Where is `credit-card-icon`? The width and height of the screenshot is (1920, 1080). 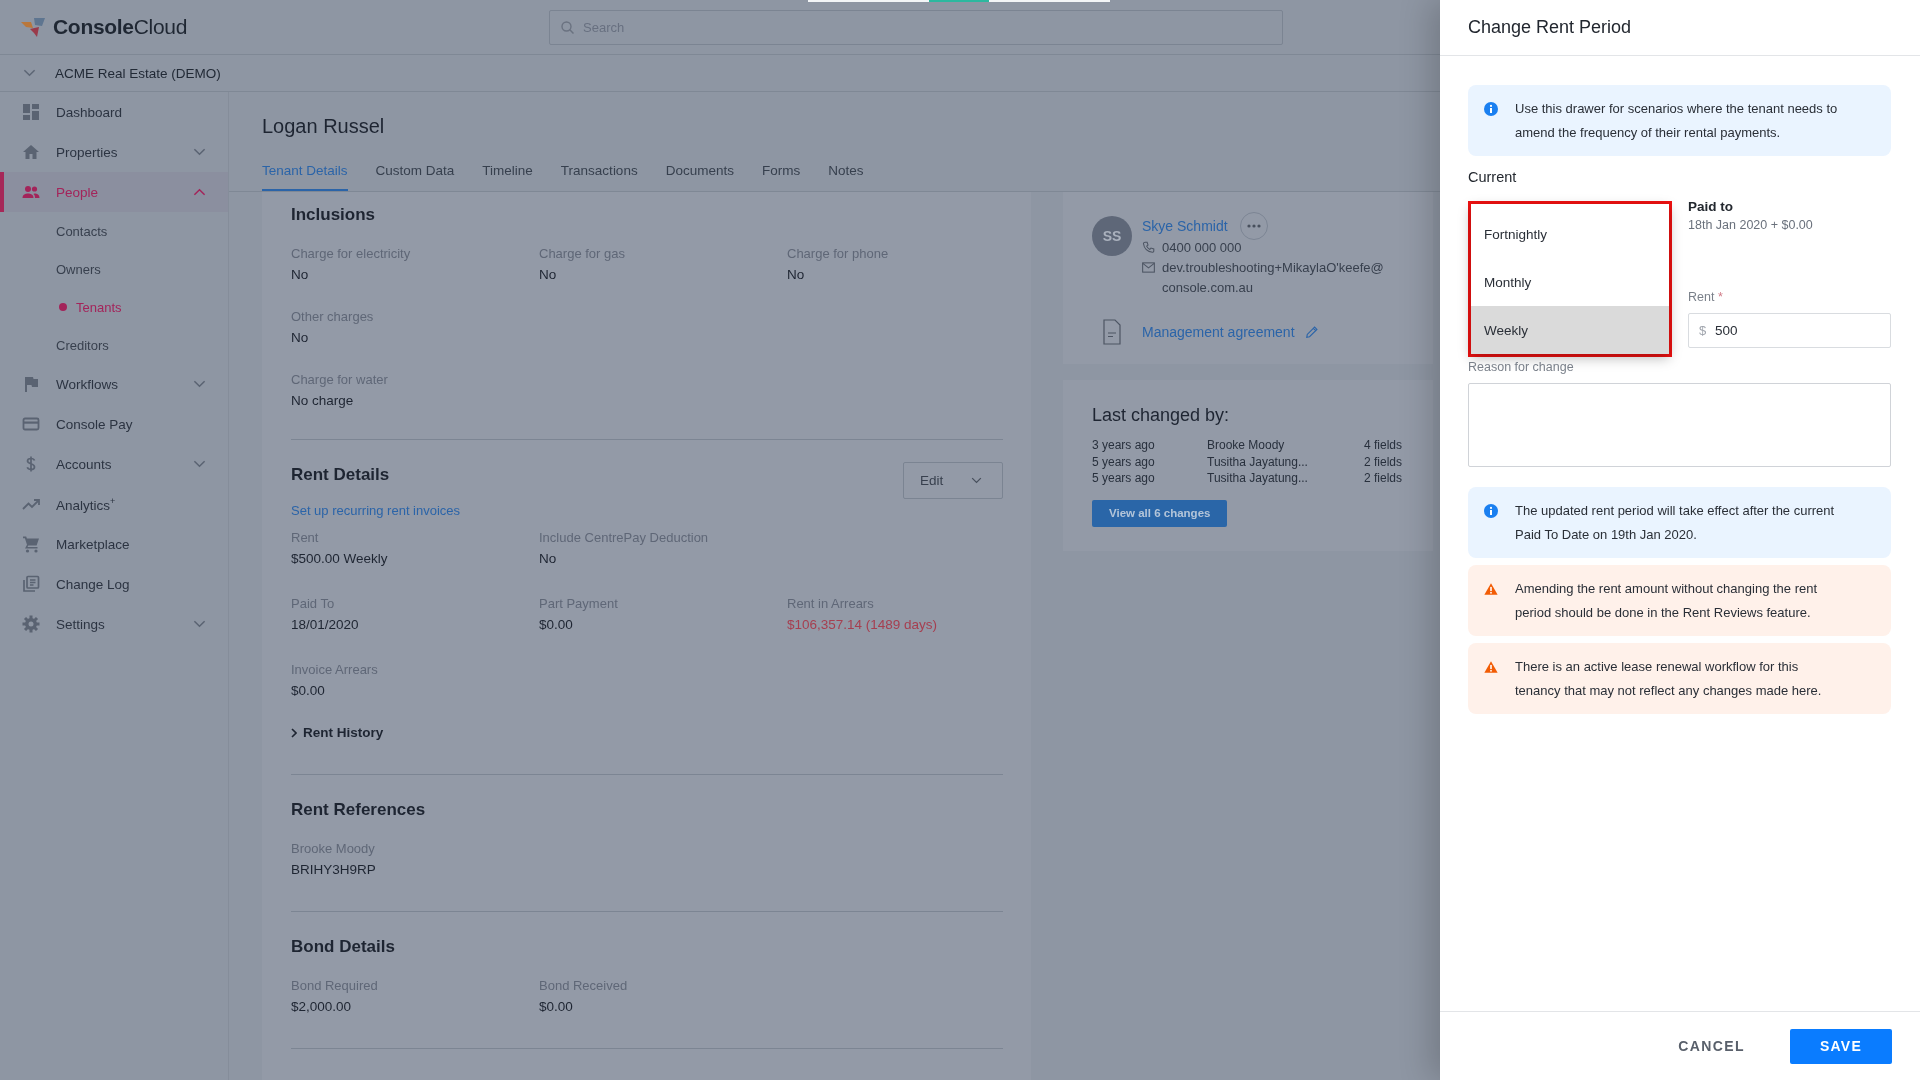
credit-card-icon is located at coordinates (31, 424).